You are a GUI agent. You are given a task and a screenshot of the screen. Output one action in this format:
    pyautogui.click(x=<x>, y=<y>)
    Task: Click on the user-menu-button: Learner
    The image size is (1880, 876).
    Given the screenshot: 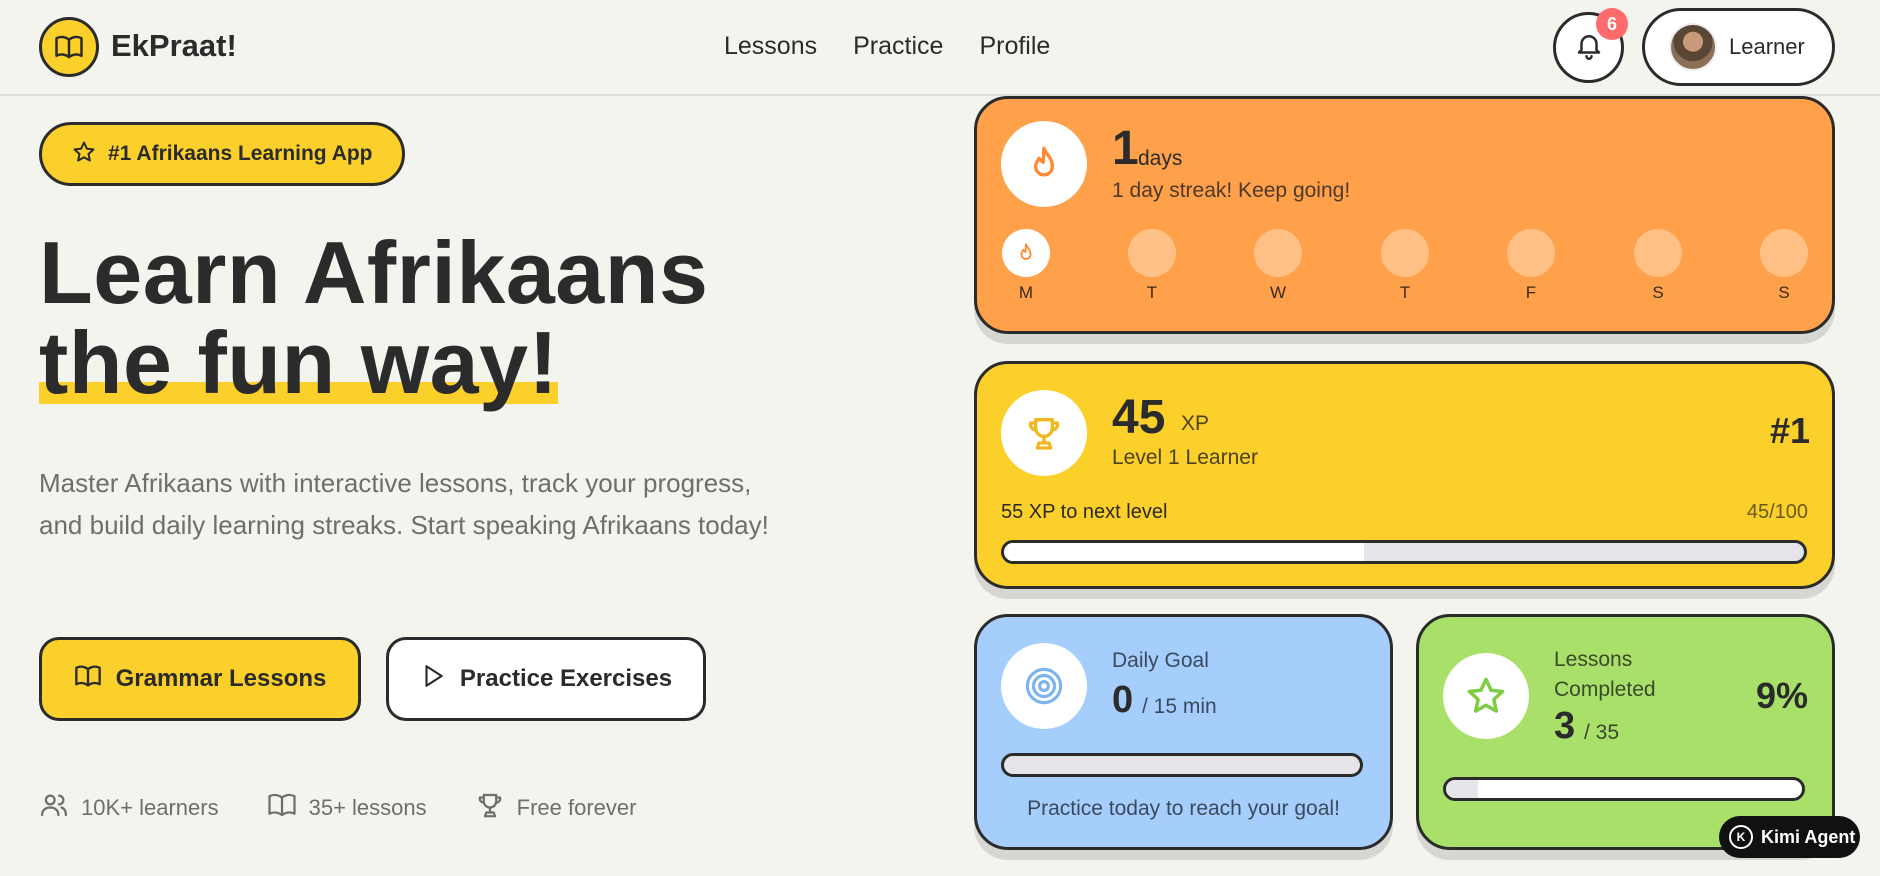 What is the action you would take?
    pyautogui.click(x=1738, y=47)
    